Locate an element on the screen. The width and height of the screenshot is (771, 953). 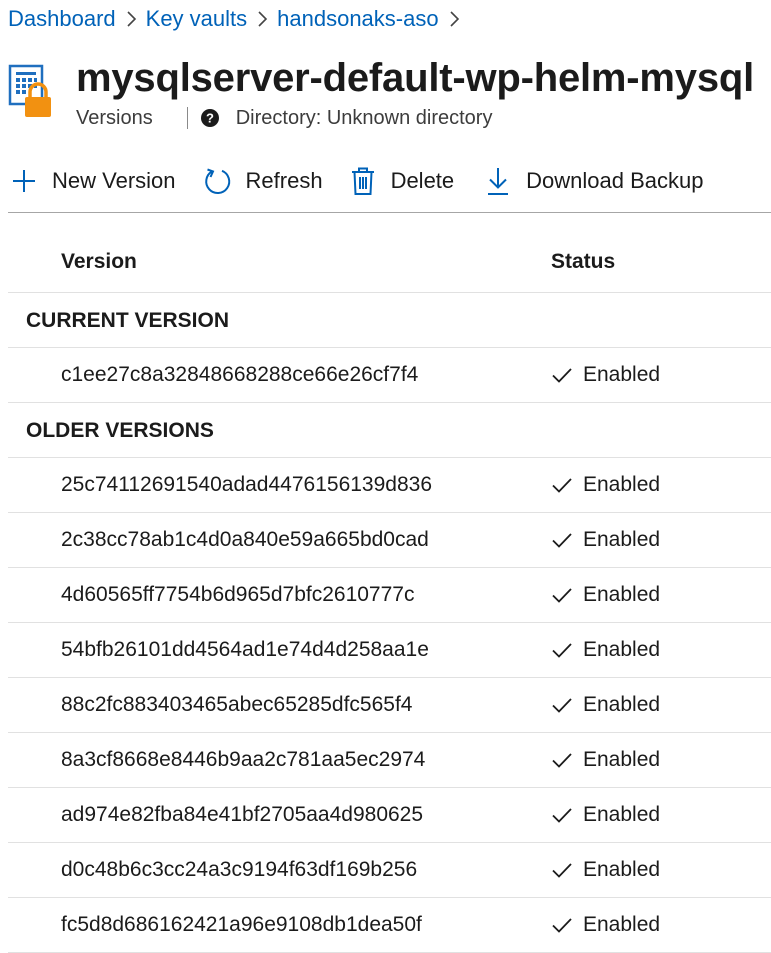
key-vault-secret-icon is located at coordinates (33, 92).